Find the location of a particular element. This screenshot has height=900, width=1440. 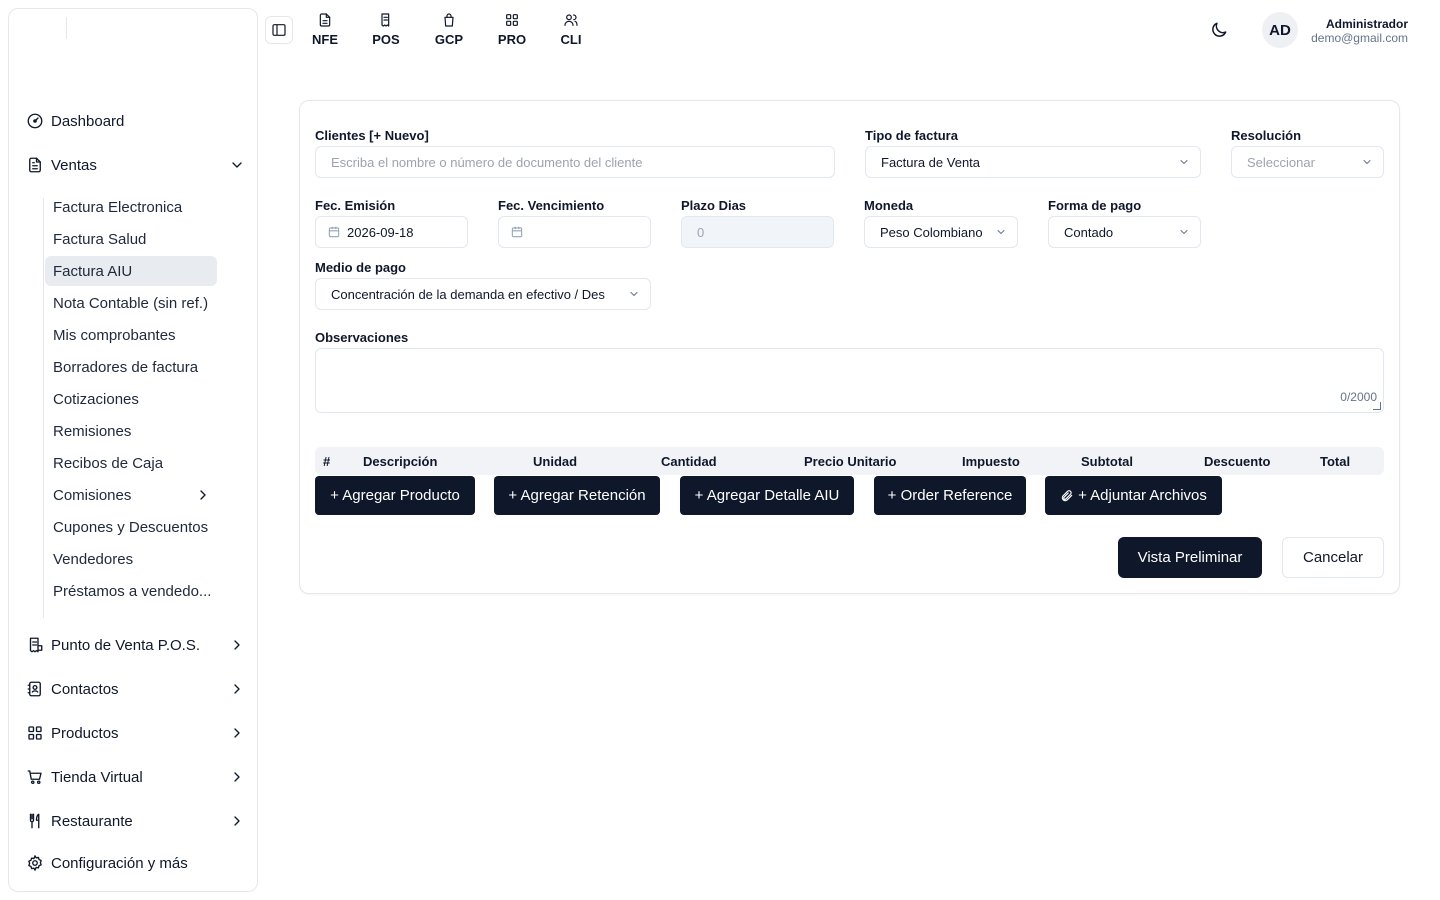

sidebar-subitem-factura-electronica: Factura Electronica is located at coordinates (131, 207).